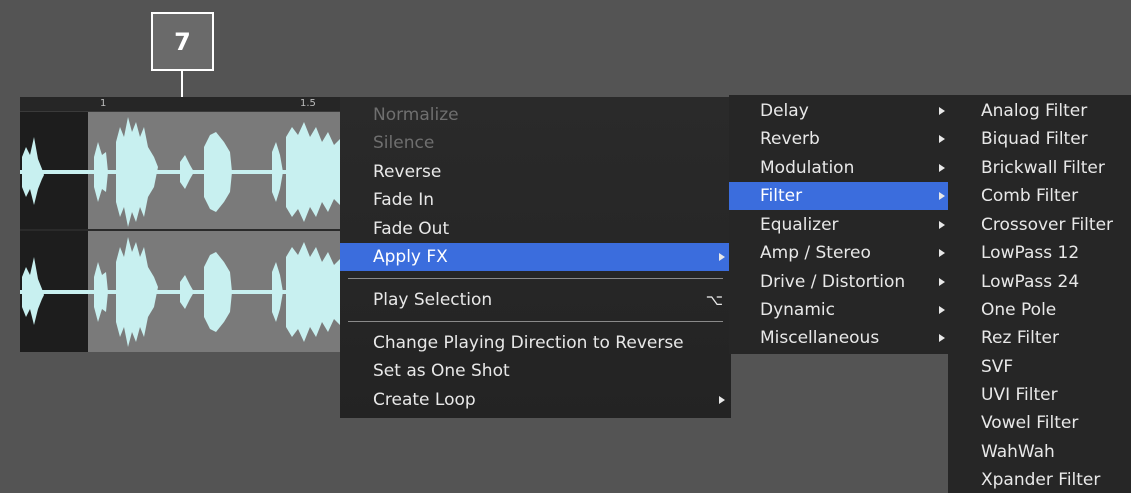 The width and height of the screenshot is (1131, 493). I want to click on filter-item: Vowel Filter, so click(1039, 423).